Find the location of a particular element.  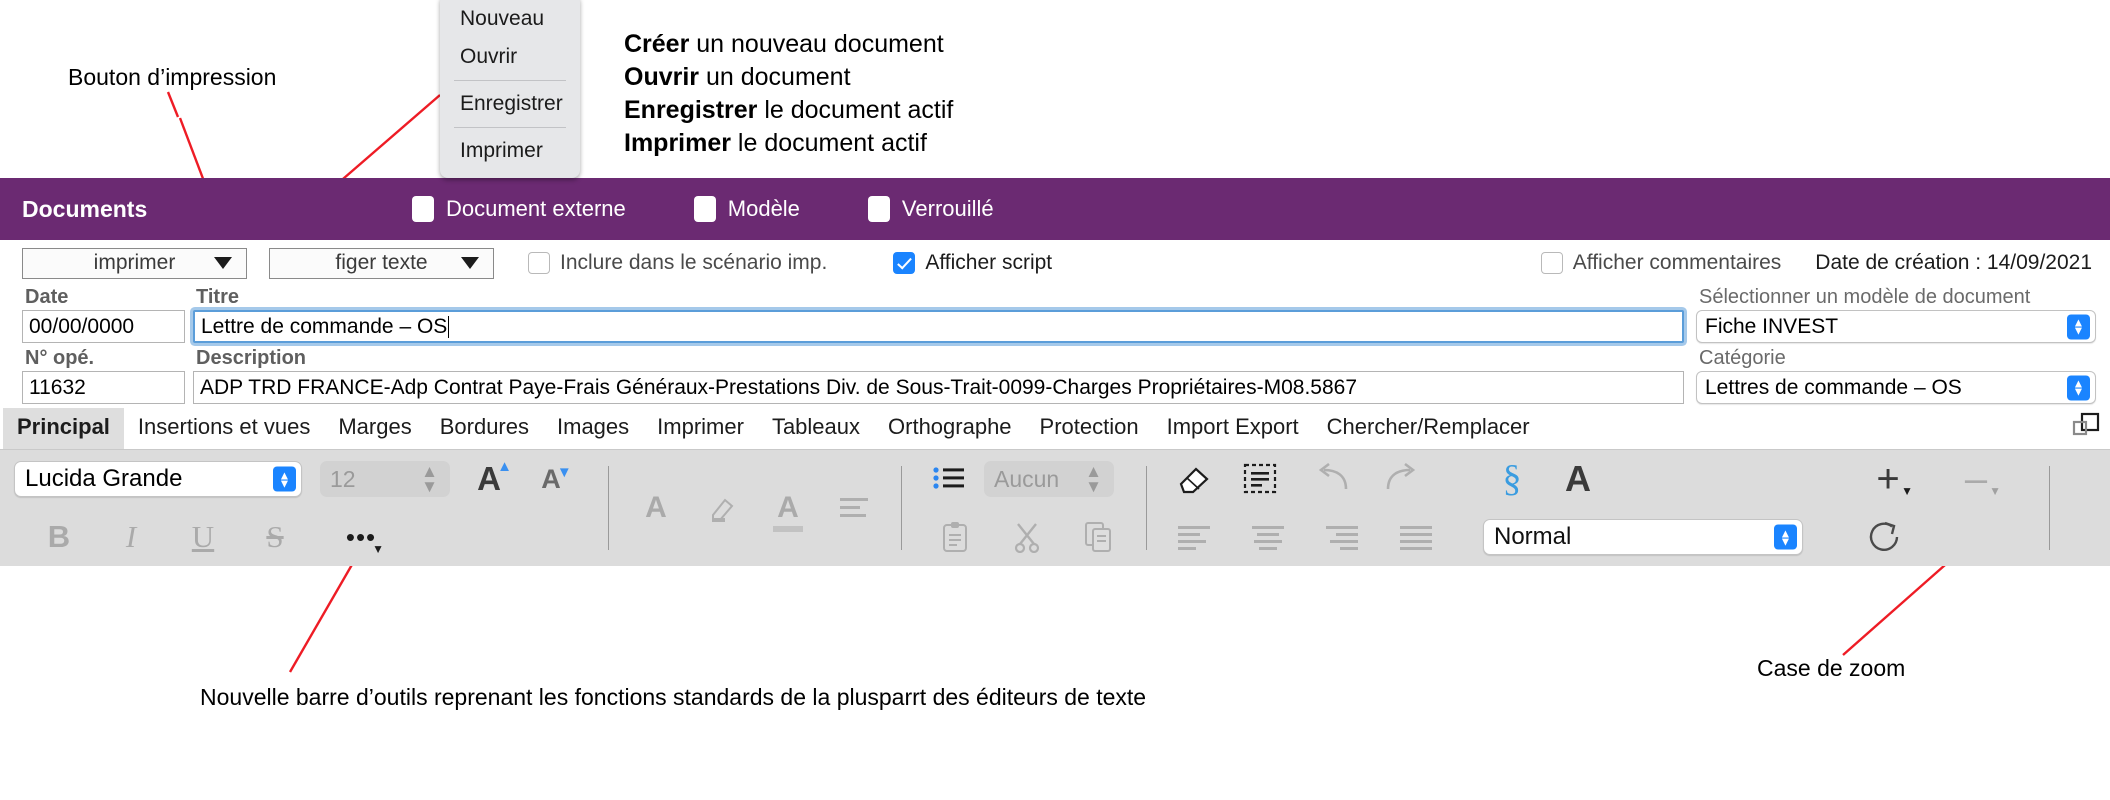

copy-button is located at coordinates (1099, 537).